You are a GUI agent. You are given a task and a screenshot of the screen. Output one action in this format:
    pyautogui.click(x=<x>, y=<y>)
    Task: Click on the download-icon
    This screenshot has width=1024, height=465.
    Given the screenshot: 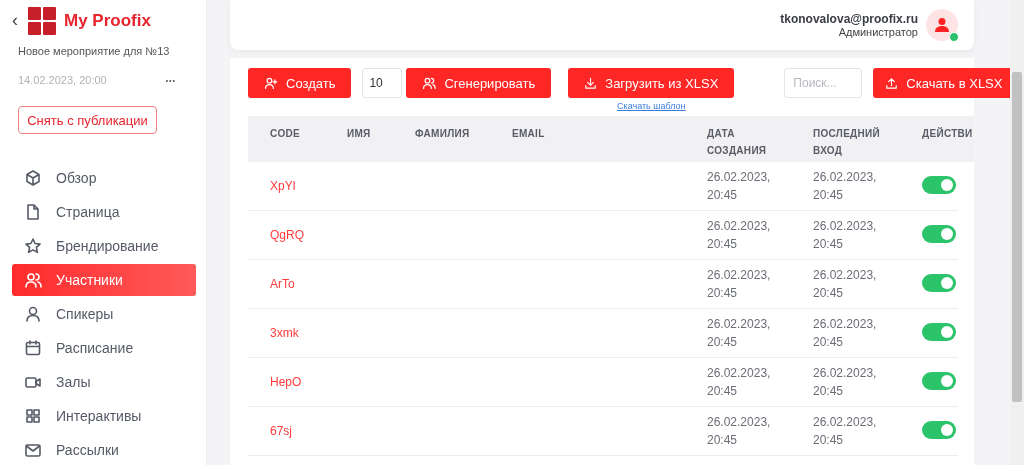 What is the action you would take?
    pyautogui.click(x=591, y=83)
    